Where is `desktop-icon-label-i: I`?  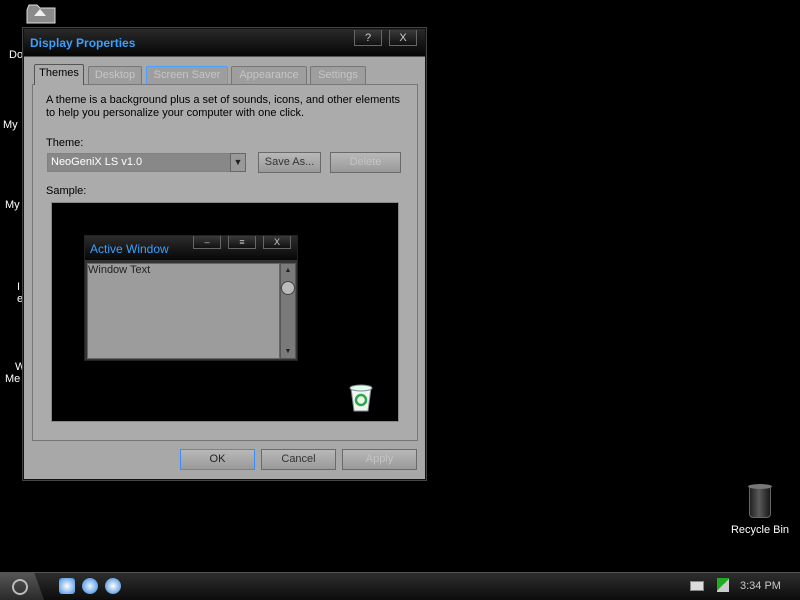 desktop-icon-label-i: I is located at coordinates (18, 287).